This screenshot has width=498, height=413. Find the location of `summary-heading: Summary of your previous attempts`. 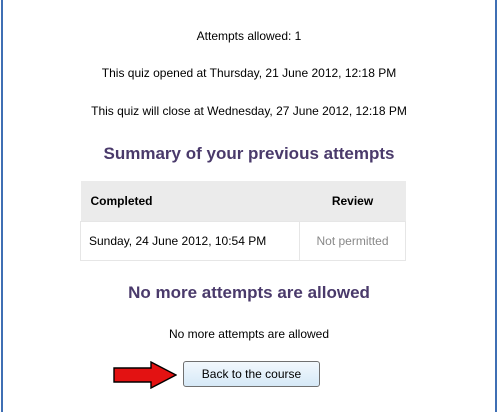

summary-heading: Summary of your previous attempts is located at coordinates (249, 153).